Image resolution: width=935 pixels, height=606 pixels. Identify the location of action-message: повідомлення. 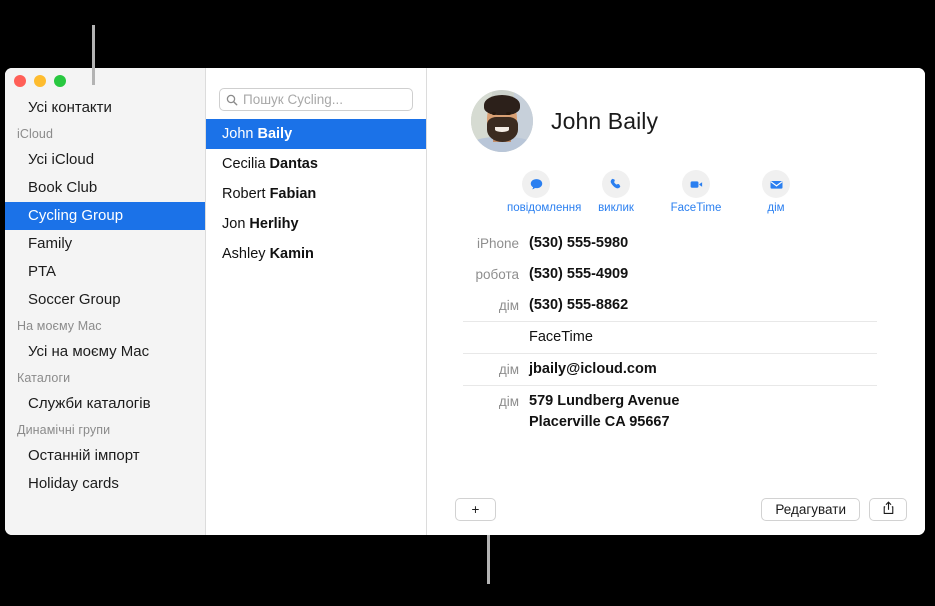
(544, 192).